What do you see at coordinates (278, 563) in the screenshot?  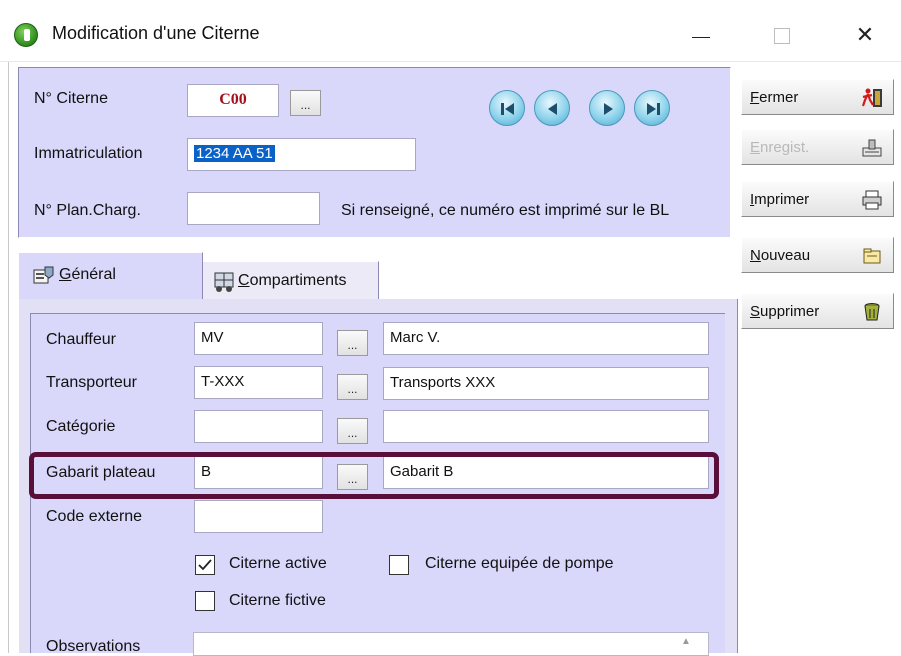 I see `citerne-active-label: Citerne active` at bounding box center [278, 563].